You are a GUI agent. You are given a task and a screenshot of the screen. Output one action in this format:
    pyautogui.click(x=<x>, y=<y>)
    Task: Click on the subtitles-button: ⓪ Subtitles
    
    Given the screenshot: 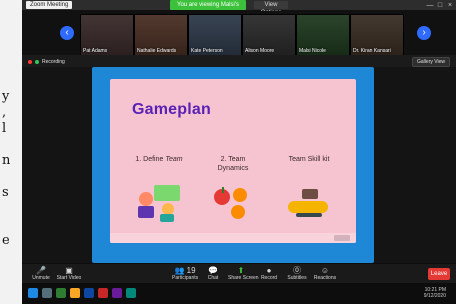 What is the action you would take?
    pyautogui.click(x=297, y=274)
    